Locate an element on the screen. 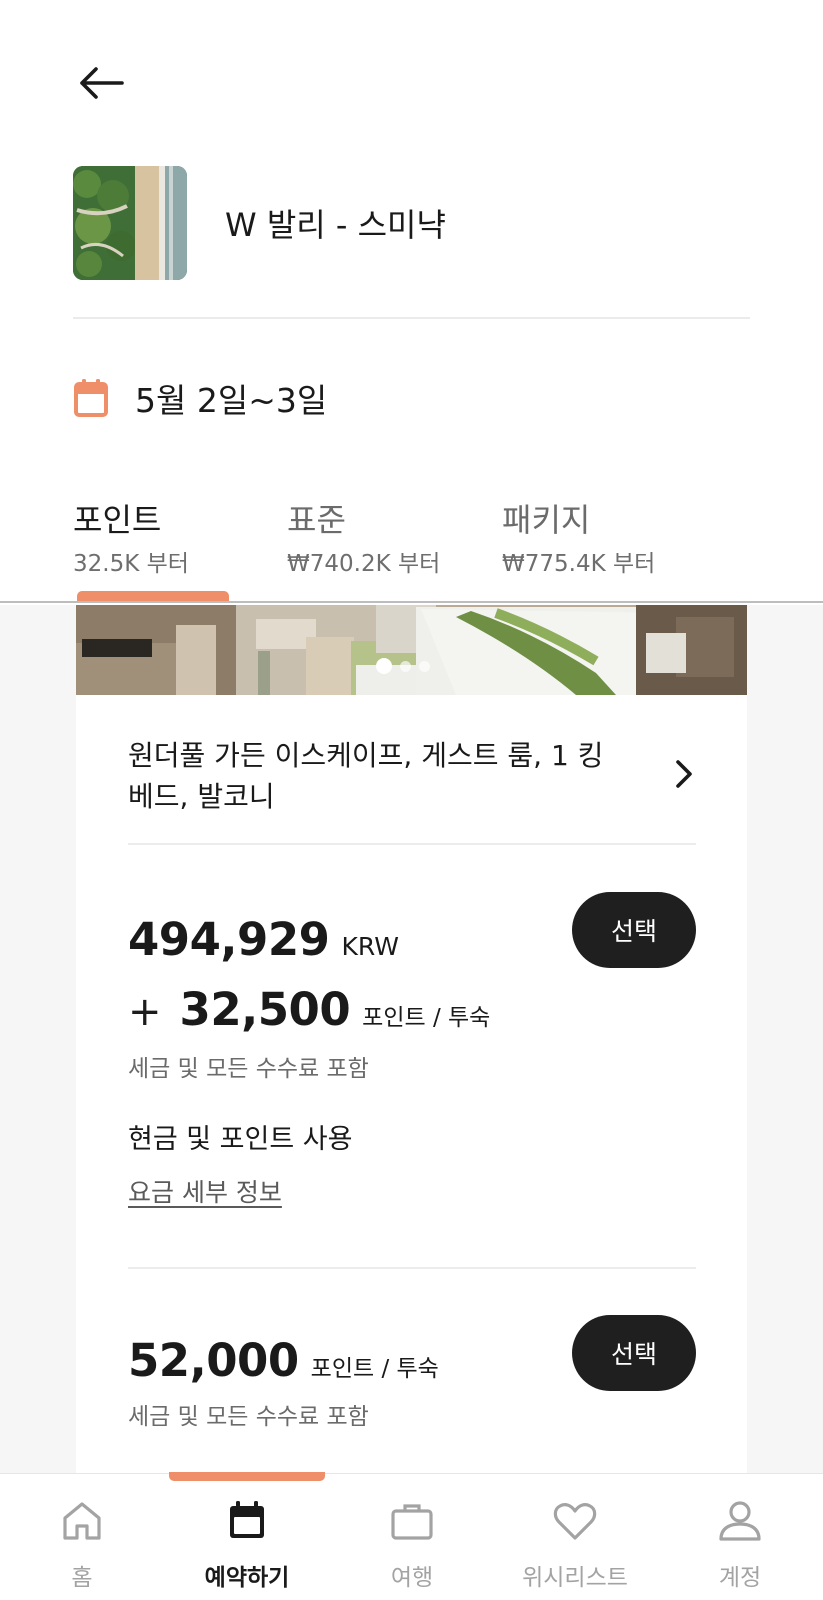 This screenshot has height=1600, width=823. person-icon is located at coordinates (740, 1521).